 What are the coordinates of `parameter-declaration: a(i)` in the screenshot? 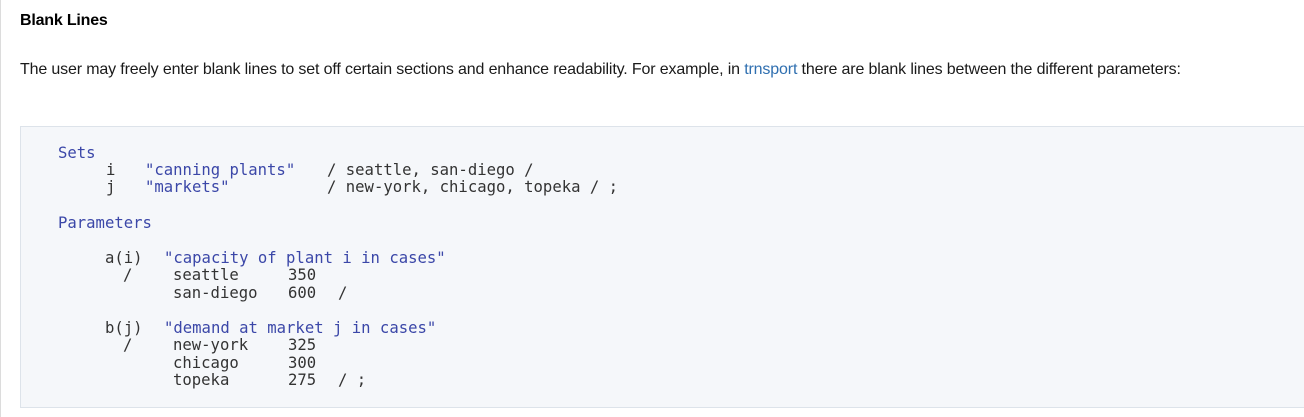 It's located at (124, 258).